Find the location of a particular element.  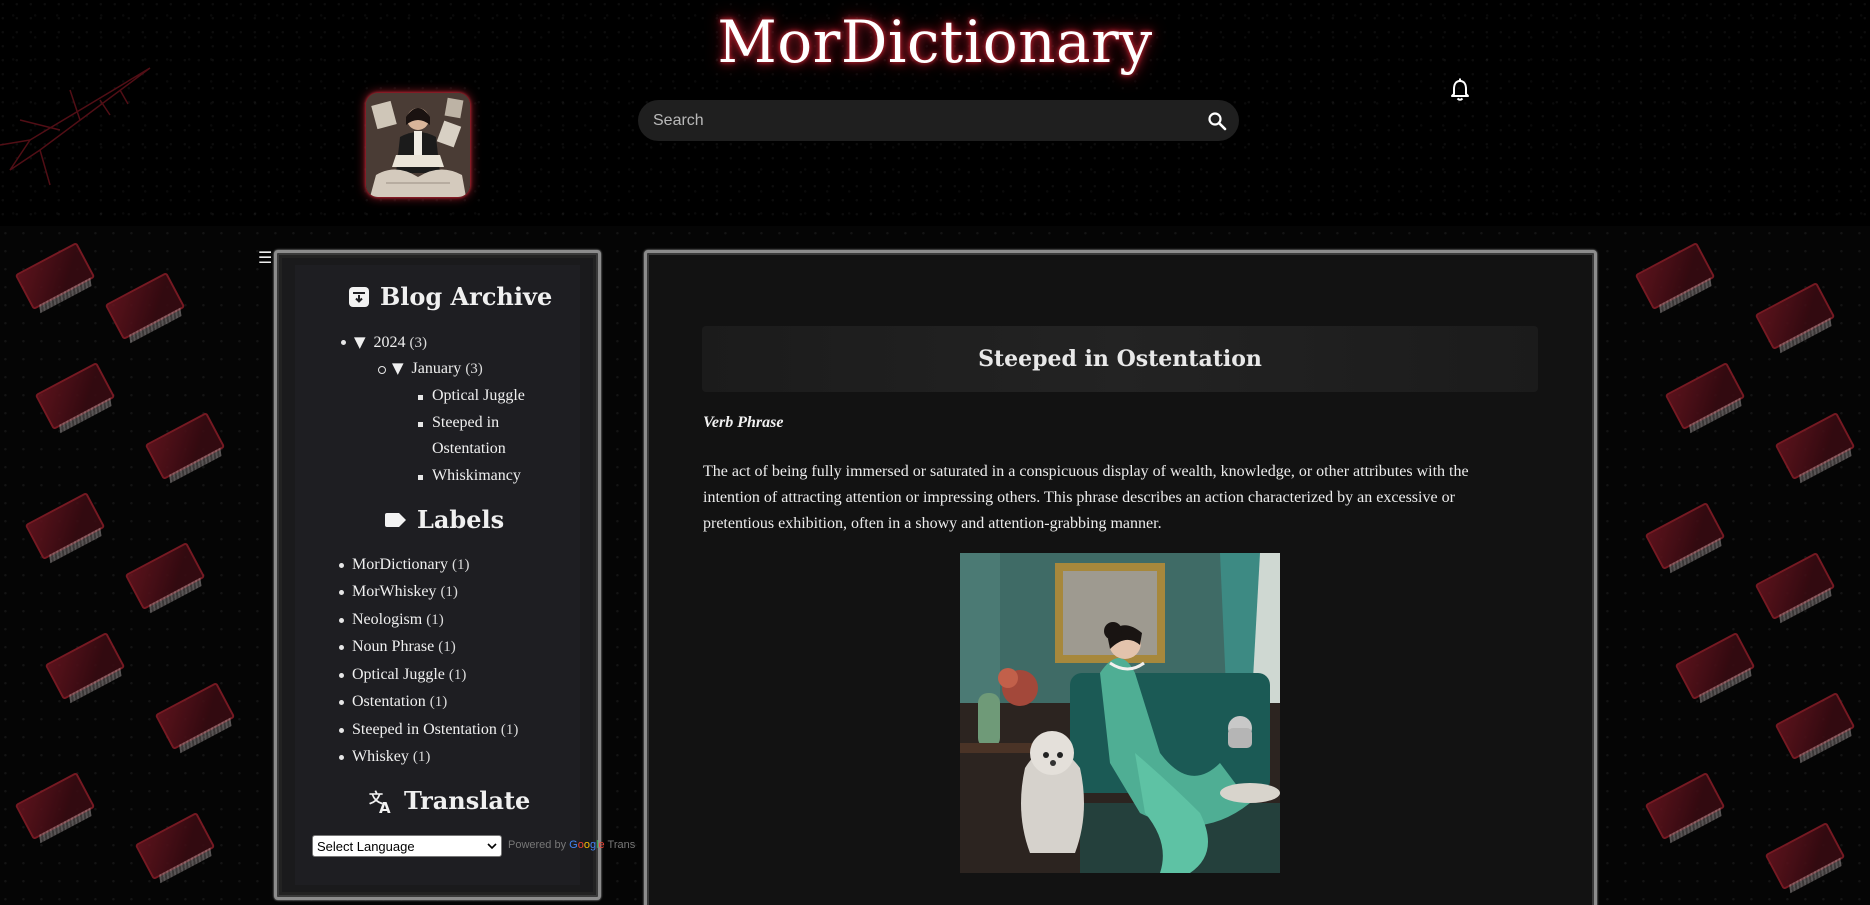

language-select: Select Language is located at coordinates (407, 846).